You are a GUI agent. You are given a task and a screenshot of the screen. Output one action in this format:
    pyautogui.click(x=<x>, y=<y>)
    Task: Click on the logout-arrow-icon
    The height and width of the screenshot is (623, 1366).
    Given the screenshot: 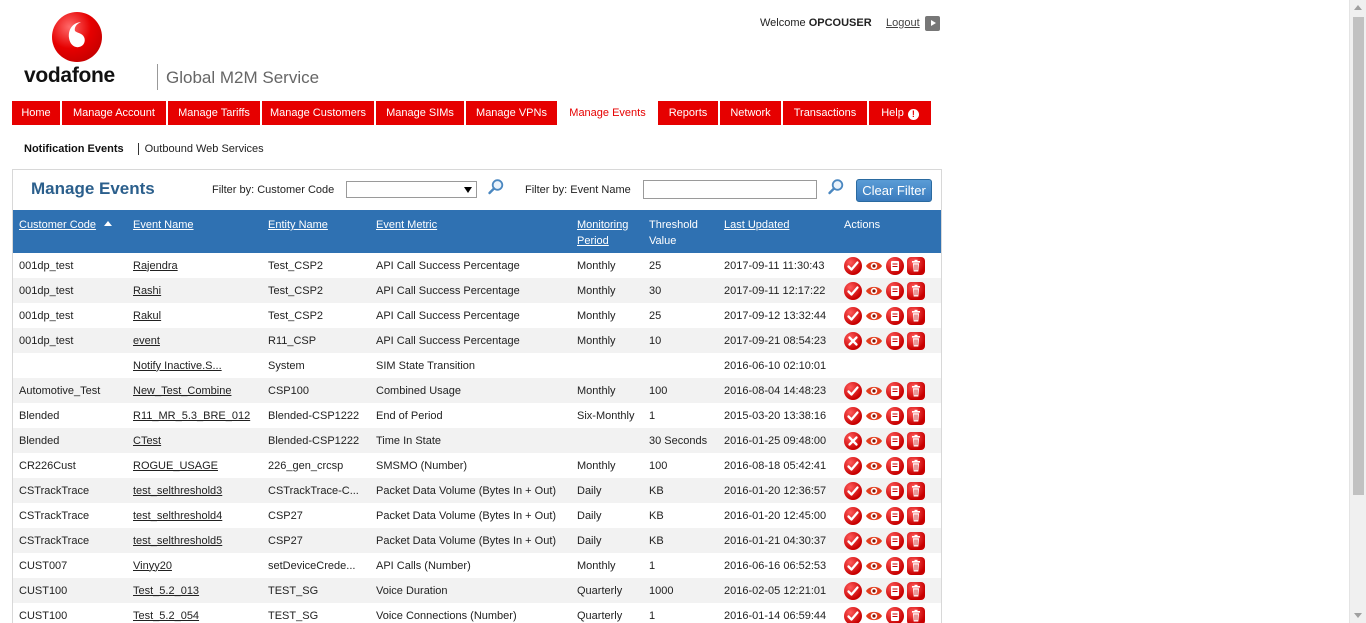 What is the action you would take?
    pyautogui.click(x=932, y=23)
    